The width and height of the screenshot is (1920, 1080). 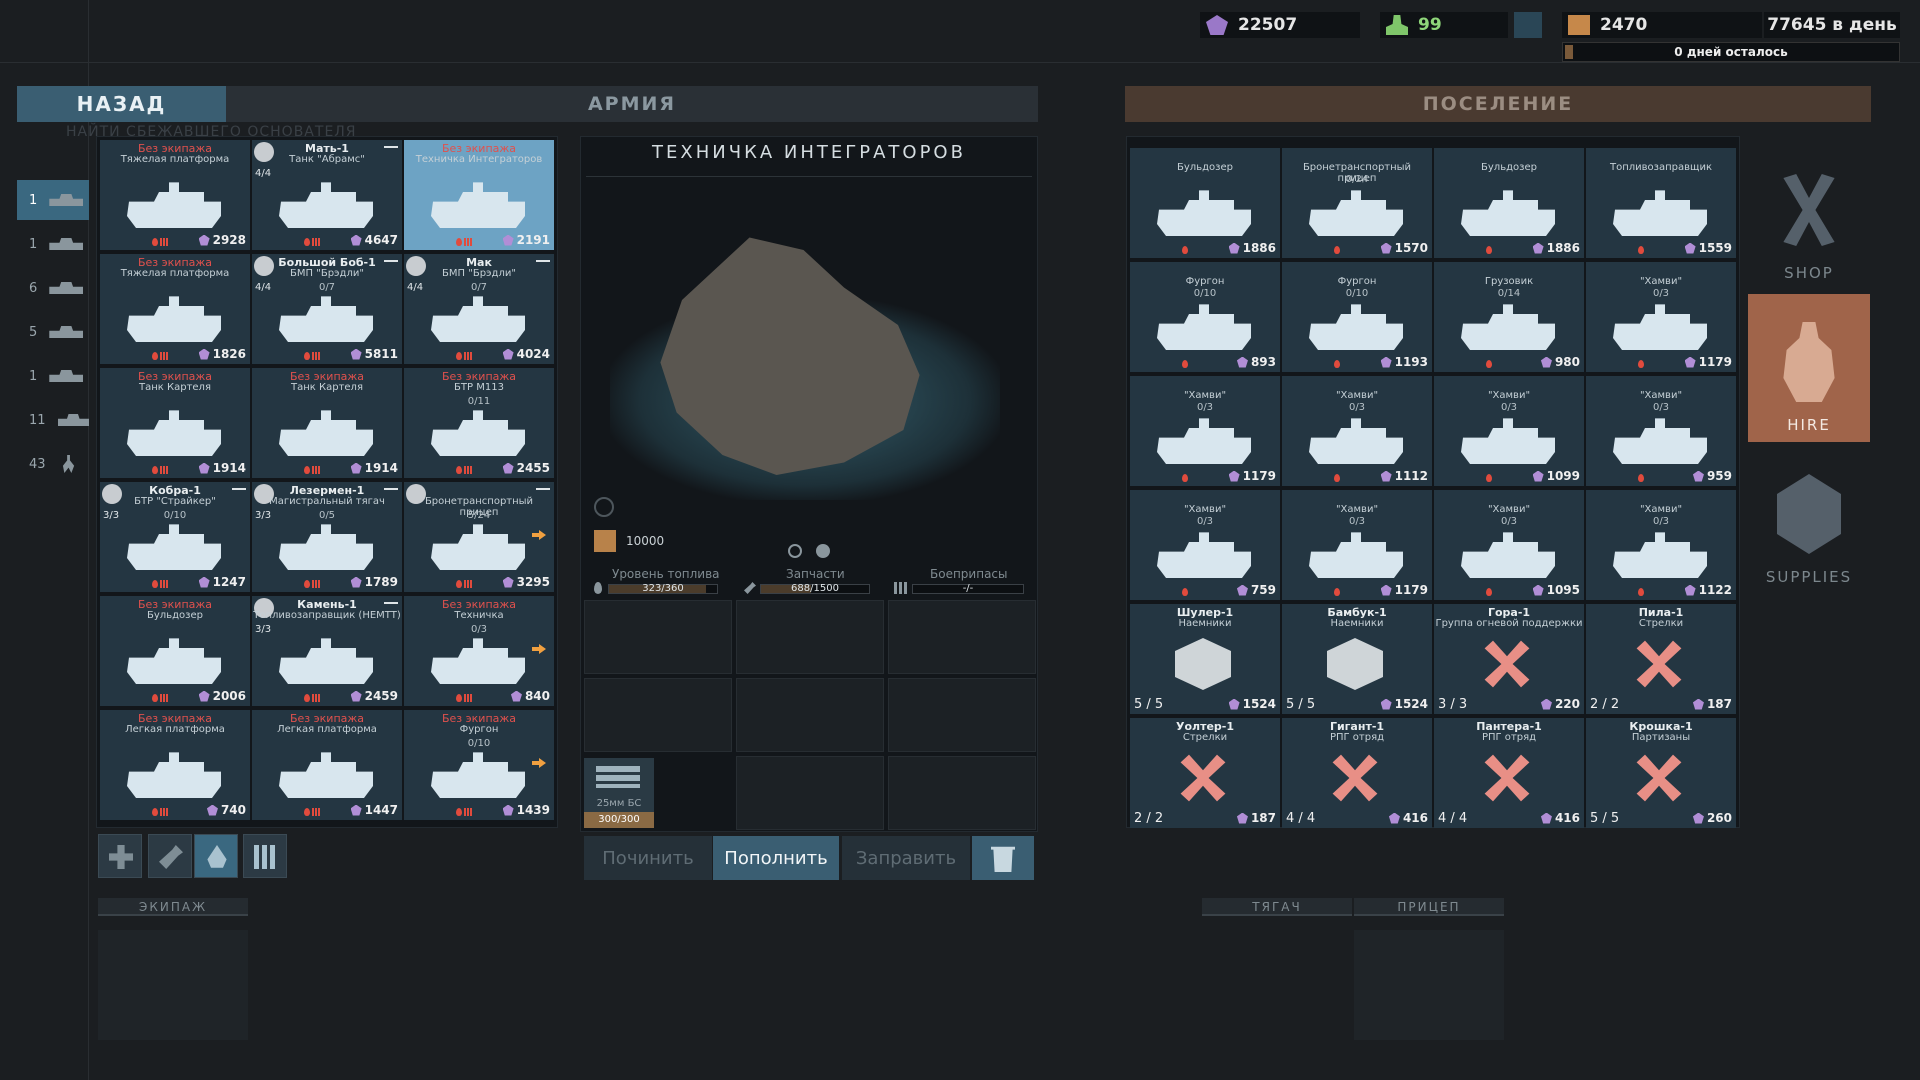 I want to click on heal-button, so click(x=120, y=856).